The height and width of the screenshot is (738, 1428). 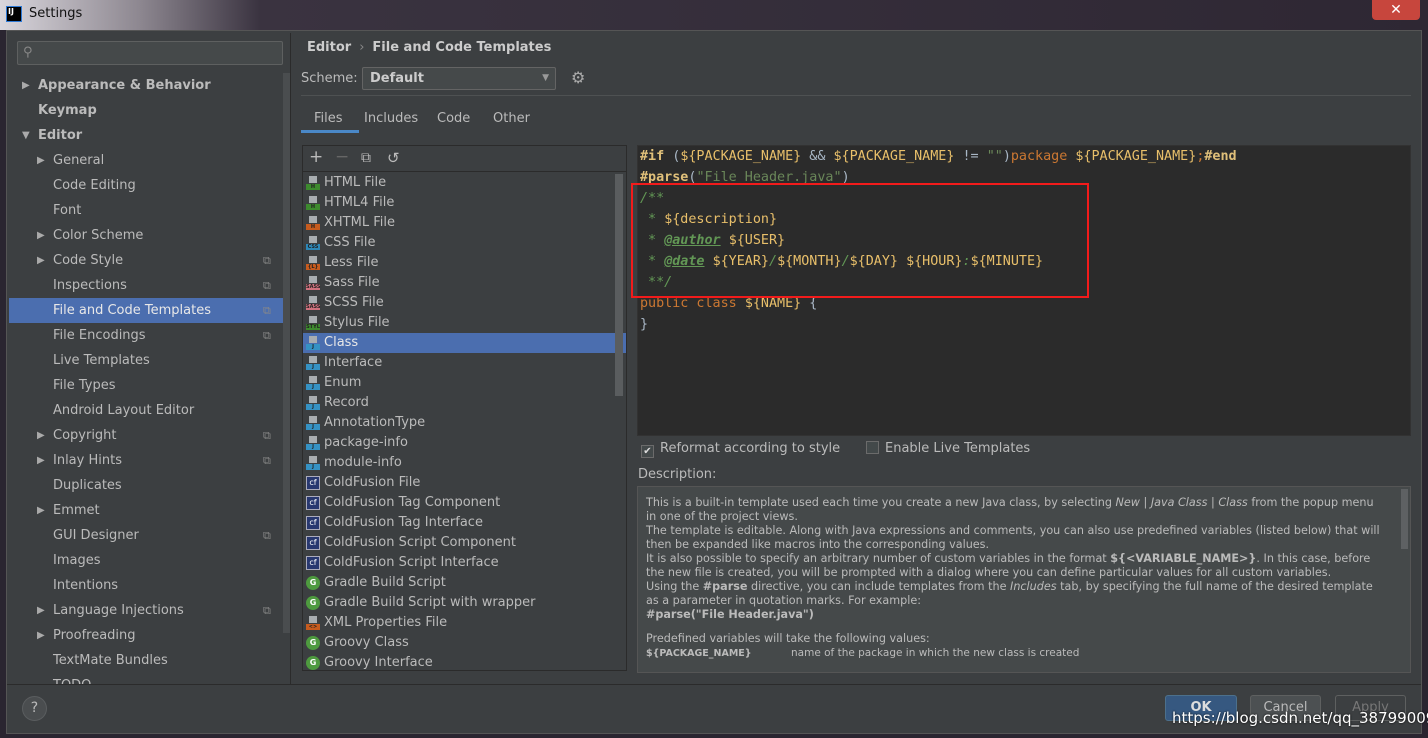 What do you see at coordinates (464, 403) in the screenshot?
I see `template-item: J Record` at bounding box center [464, 403].